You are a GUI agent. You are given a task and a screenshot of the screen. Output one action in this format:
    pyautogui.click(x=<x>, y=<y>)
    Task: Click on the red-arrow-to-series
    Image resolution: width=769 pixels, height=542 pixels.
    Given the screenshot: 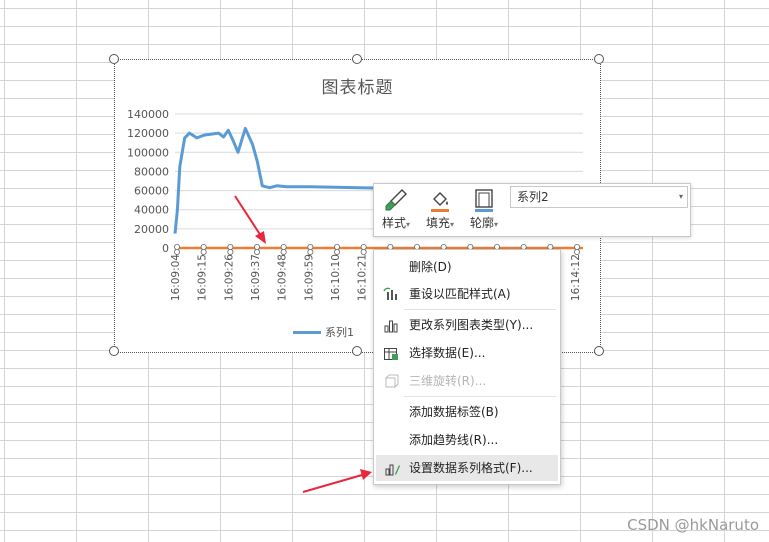 What is the action you would take?
    pyautogui.click(x=250, y=219)
    